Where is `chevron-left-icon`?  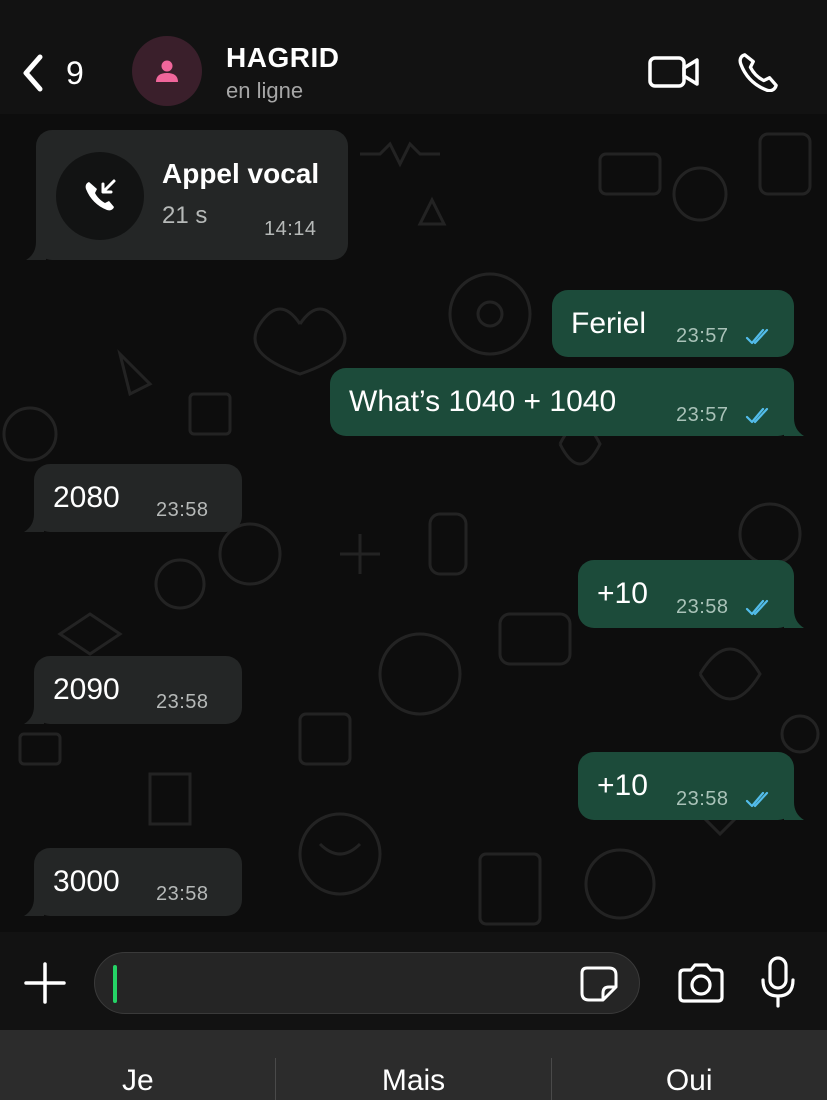 chevron-left-icon is located at coordinates (33, 73).